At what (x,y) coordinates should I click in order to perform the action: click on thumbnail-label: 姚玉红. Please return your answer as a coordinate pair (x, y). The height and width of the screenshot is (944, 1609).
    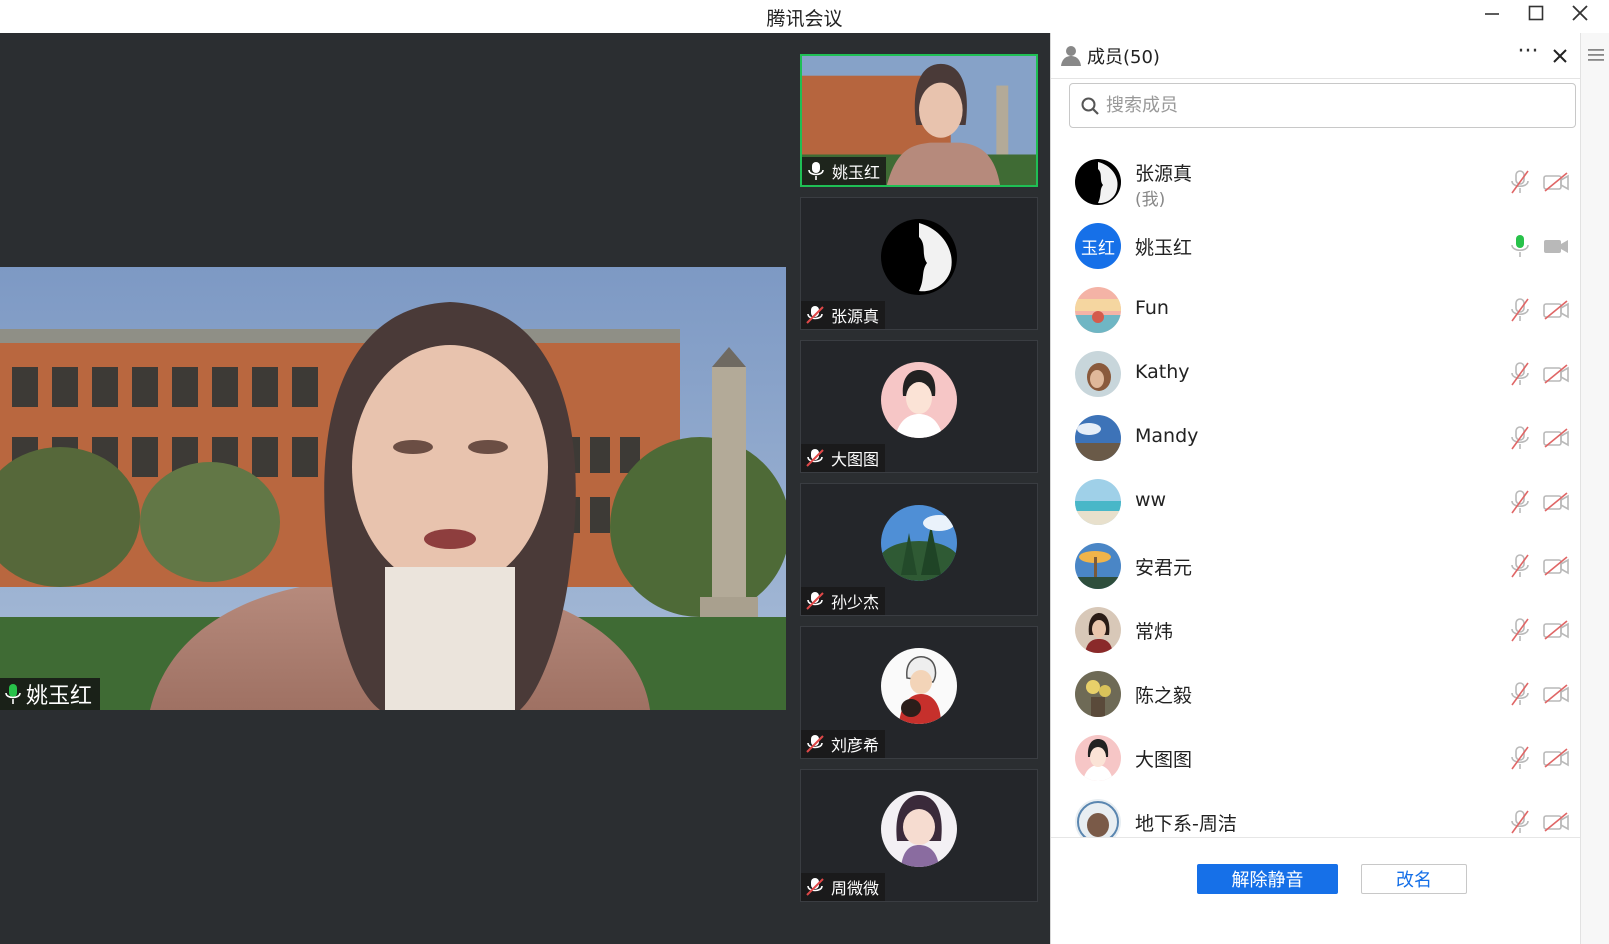
    Looking at the image, I should click on (844, 171).